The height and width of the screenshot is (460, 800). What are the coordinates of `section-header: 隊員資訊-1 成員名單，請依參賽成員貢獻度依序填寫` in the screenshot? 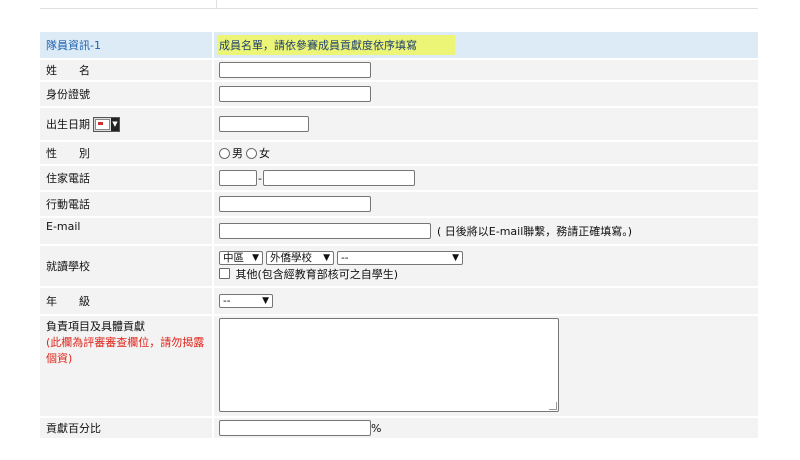 It's located at (399, 46).